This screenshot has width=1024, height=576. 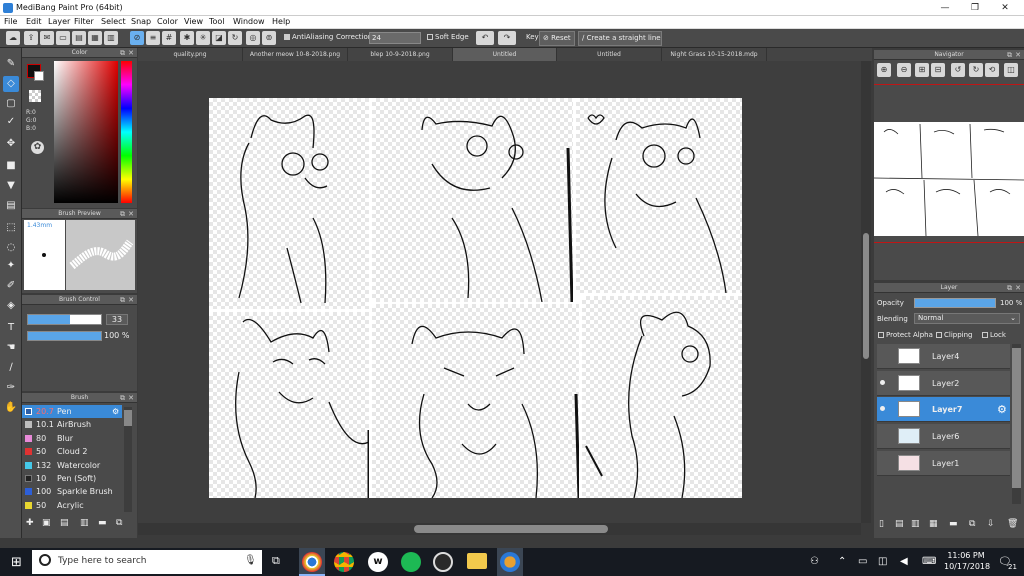 What do you see at coordinates (955, 303) in the screenshot?
I see `layer-opacity-slider` at bounding box center [955, 303].